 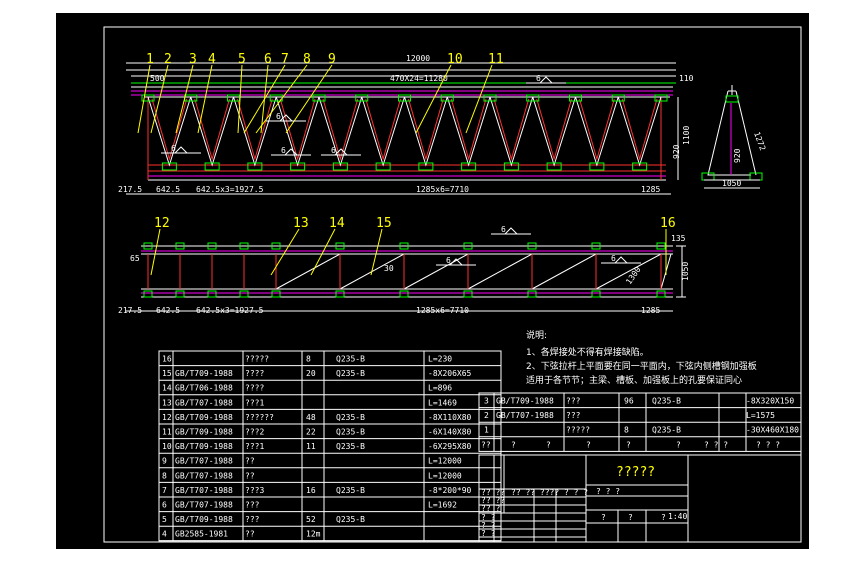 I want to click on bom-cell-qty: 16, so click(x=311, y=490).